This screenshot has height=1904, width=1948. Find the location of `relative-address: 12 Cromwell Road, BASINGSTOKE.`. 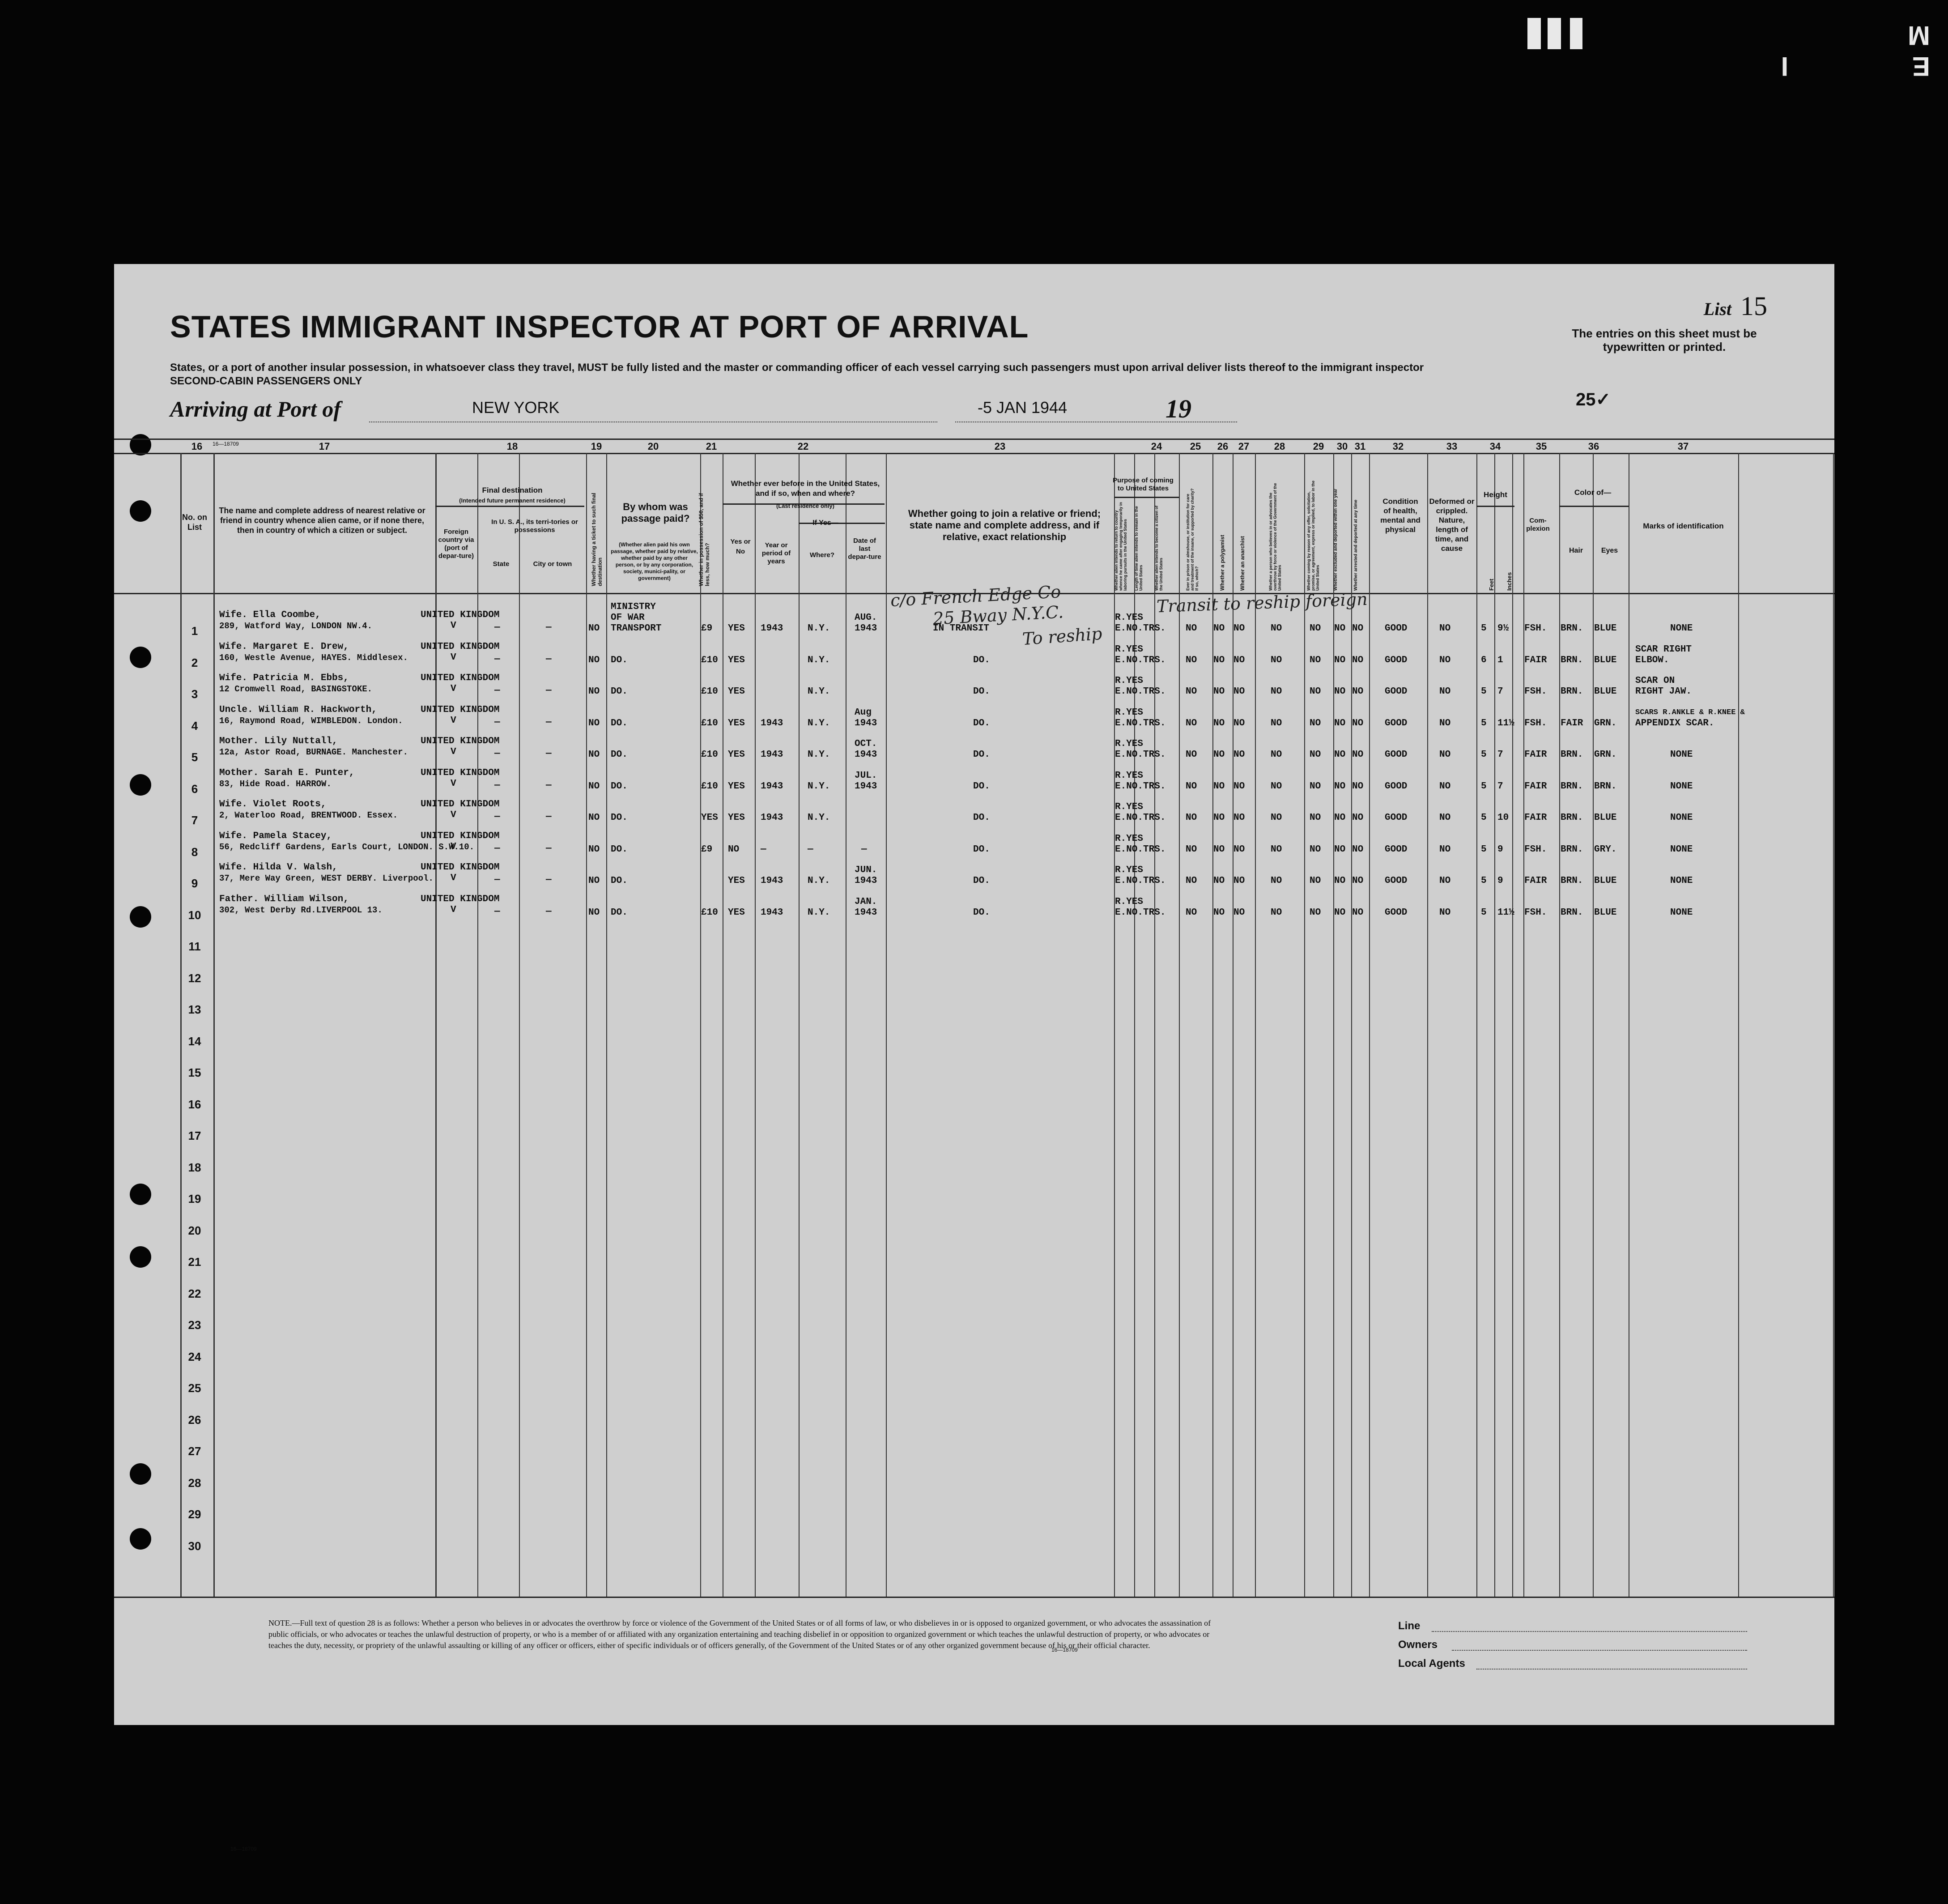

relative-address: 12 Cromwell Road, BASINGSTOKE. is located at coordinates (296, 689).